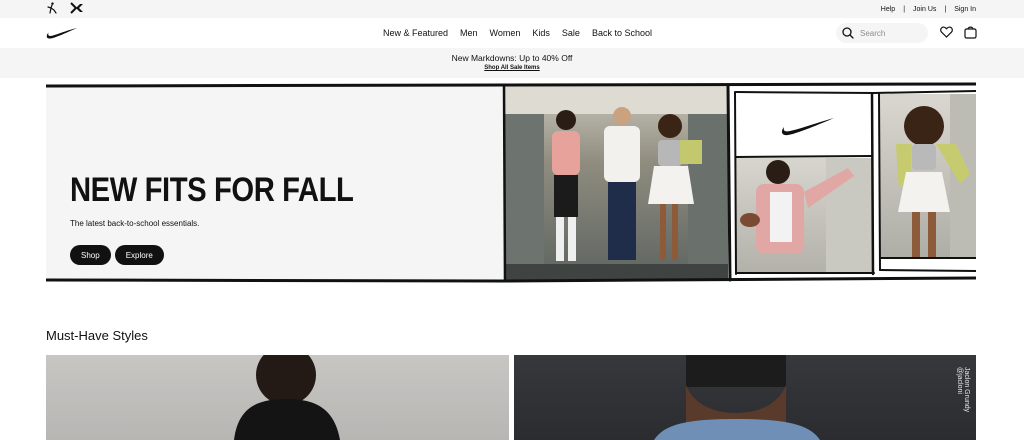 This screenshot has width=1024, height=440. I want to click on search-placeholder: Search, so click(873, 33).